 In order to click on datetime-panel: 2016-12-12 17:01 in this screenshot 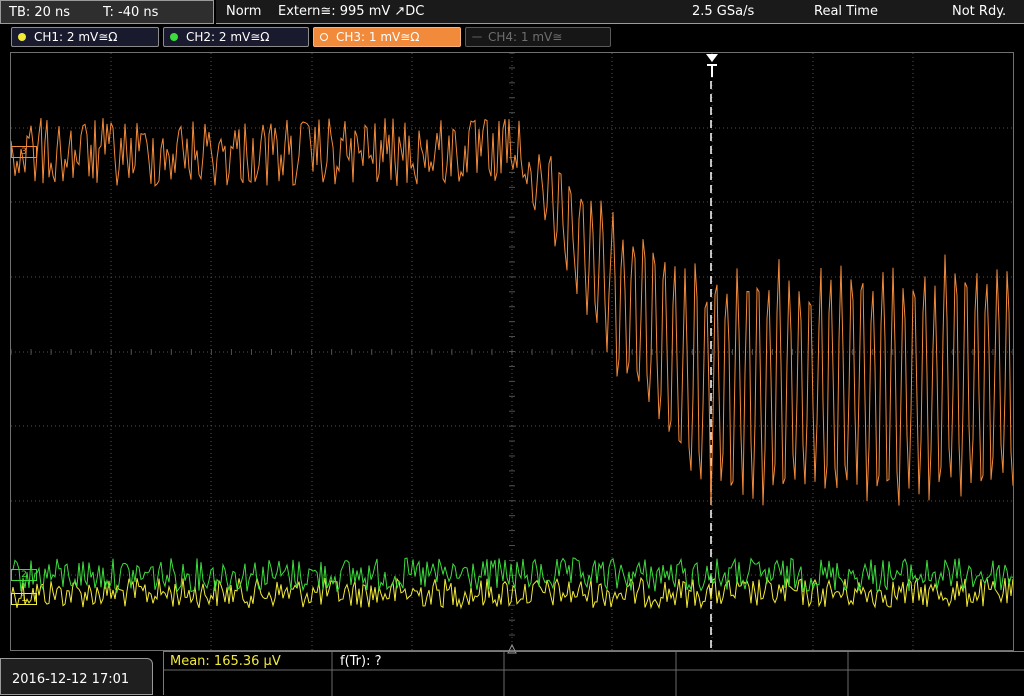, I will do `click(76, 676)`.